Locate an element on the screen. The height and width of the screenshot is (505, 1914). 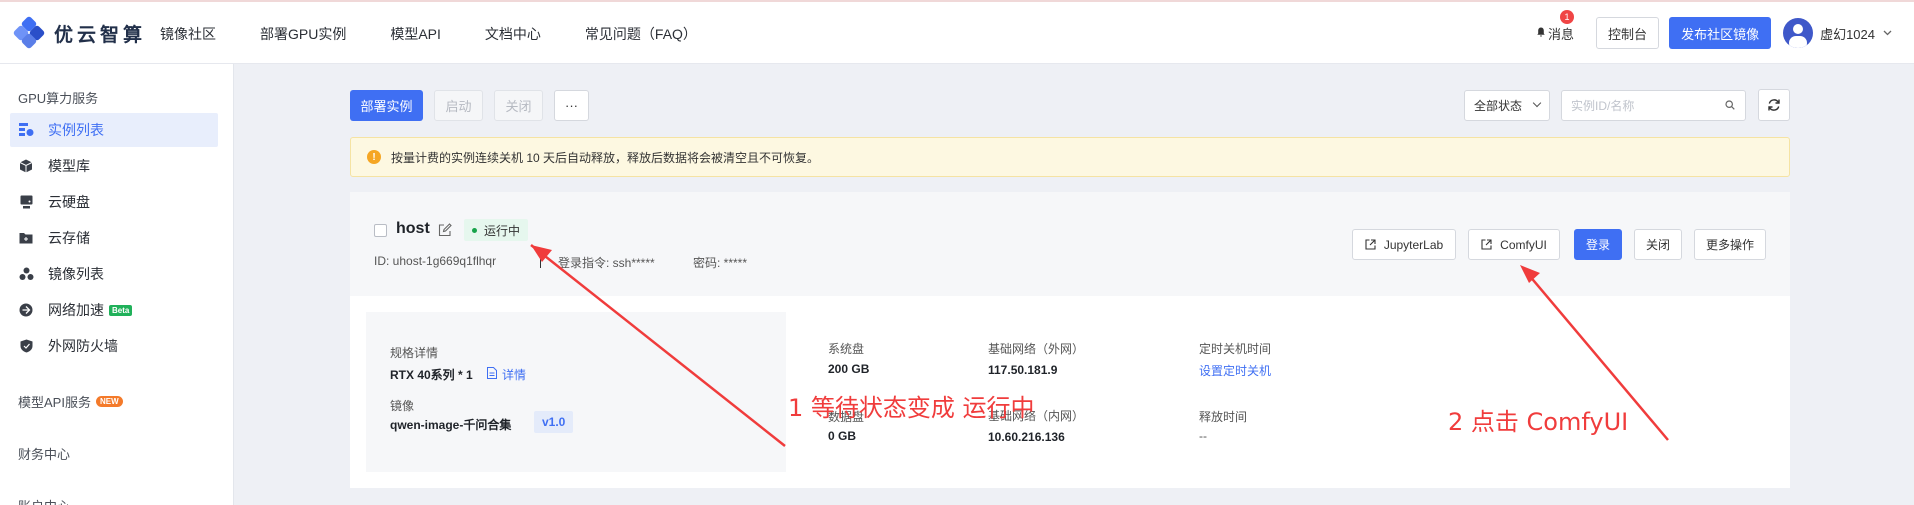
sidebar-group-label: 模型API服务 is located at coordinates (54, 402).